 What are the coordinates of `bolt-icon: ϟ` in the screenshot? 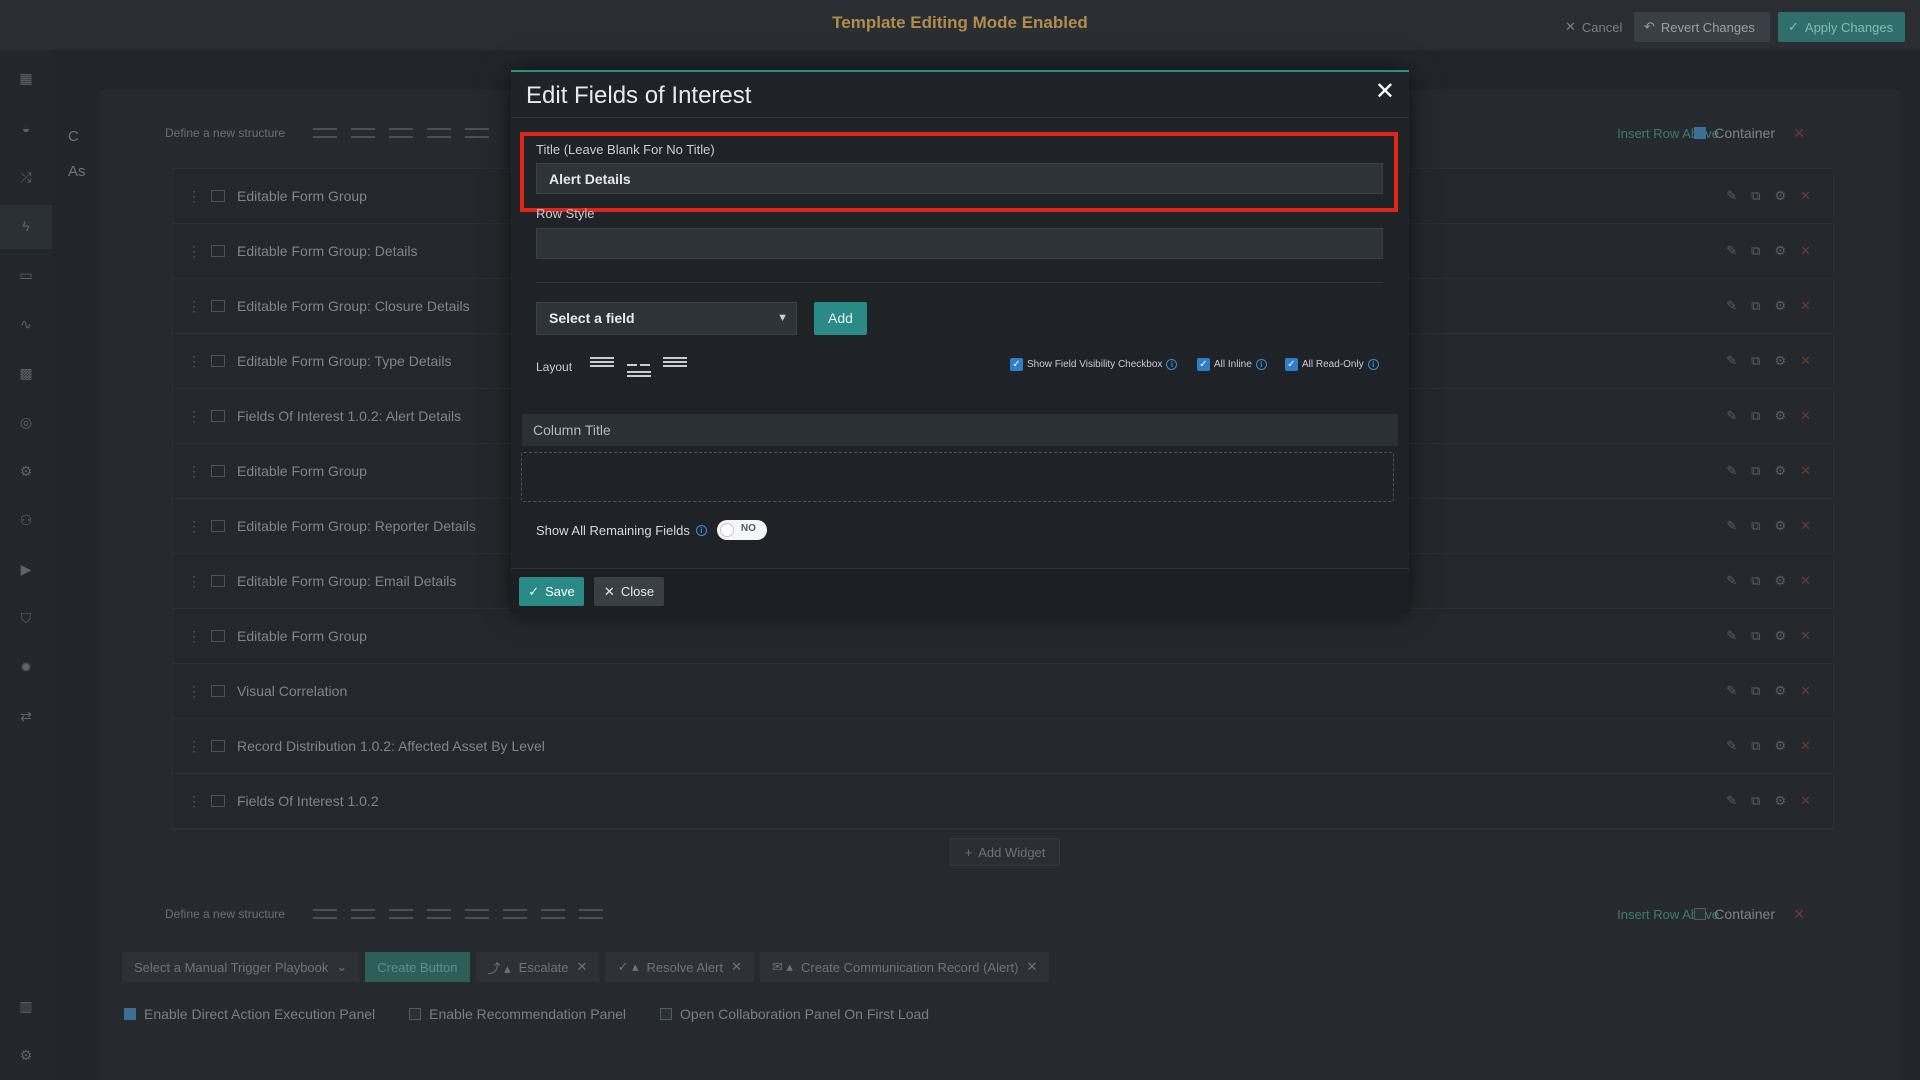 It's located at (26, 226).